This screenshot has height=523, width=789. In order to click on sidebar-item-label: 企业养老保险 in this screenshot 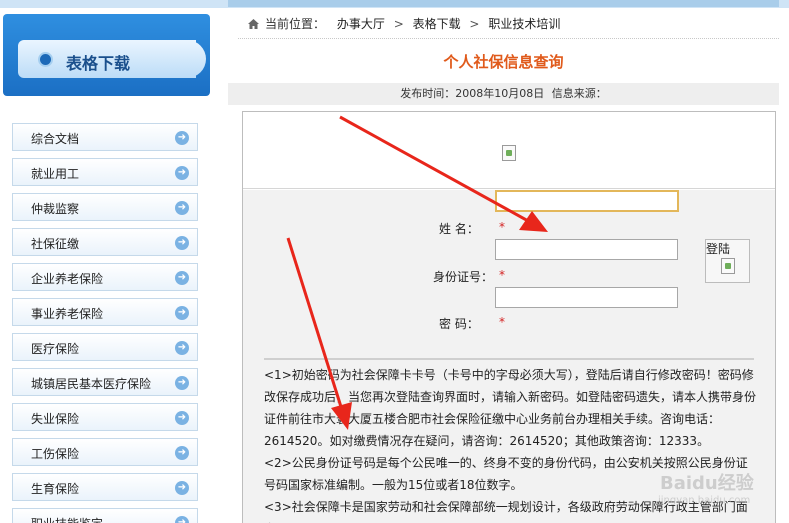, I will do `click(67, 279)`.